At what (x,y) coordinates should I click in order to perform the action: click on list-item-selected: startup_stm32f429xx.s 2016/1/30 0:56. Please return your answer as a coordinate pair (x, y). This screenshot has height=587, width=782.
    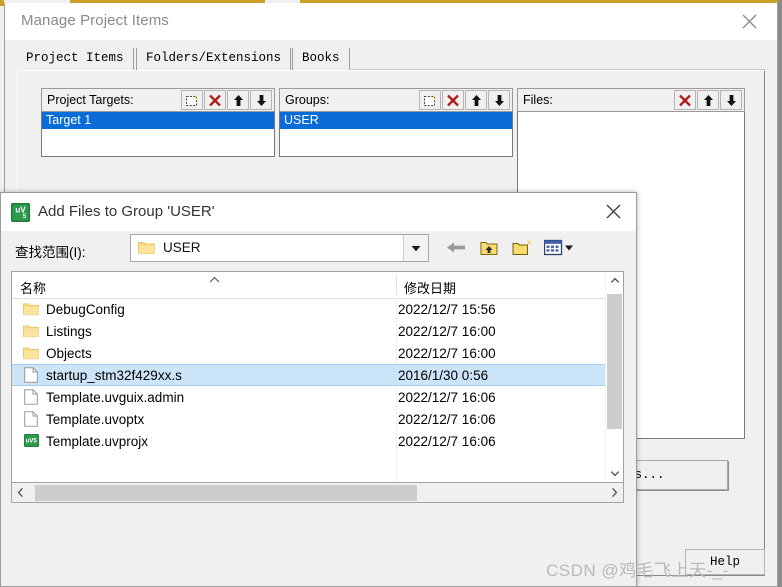
    Looking at the image, I should click on (317, 375).